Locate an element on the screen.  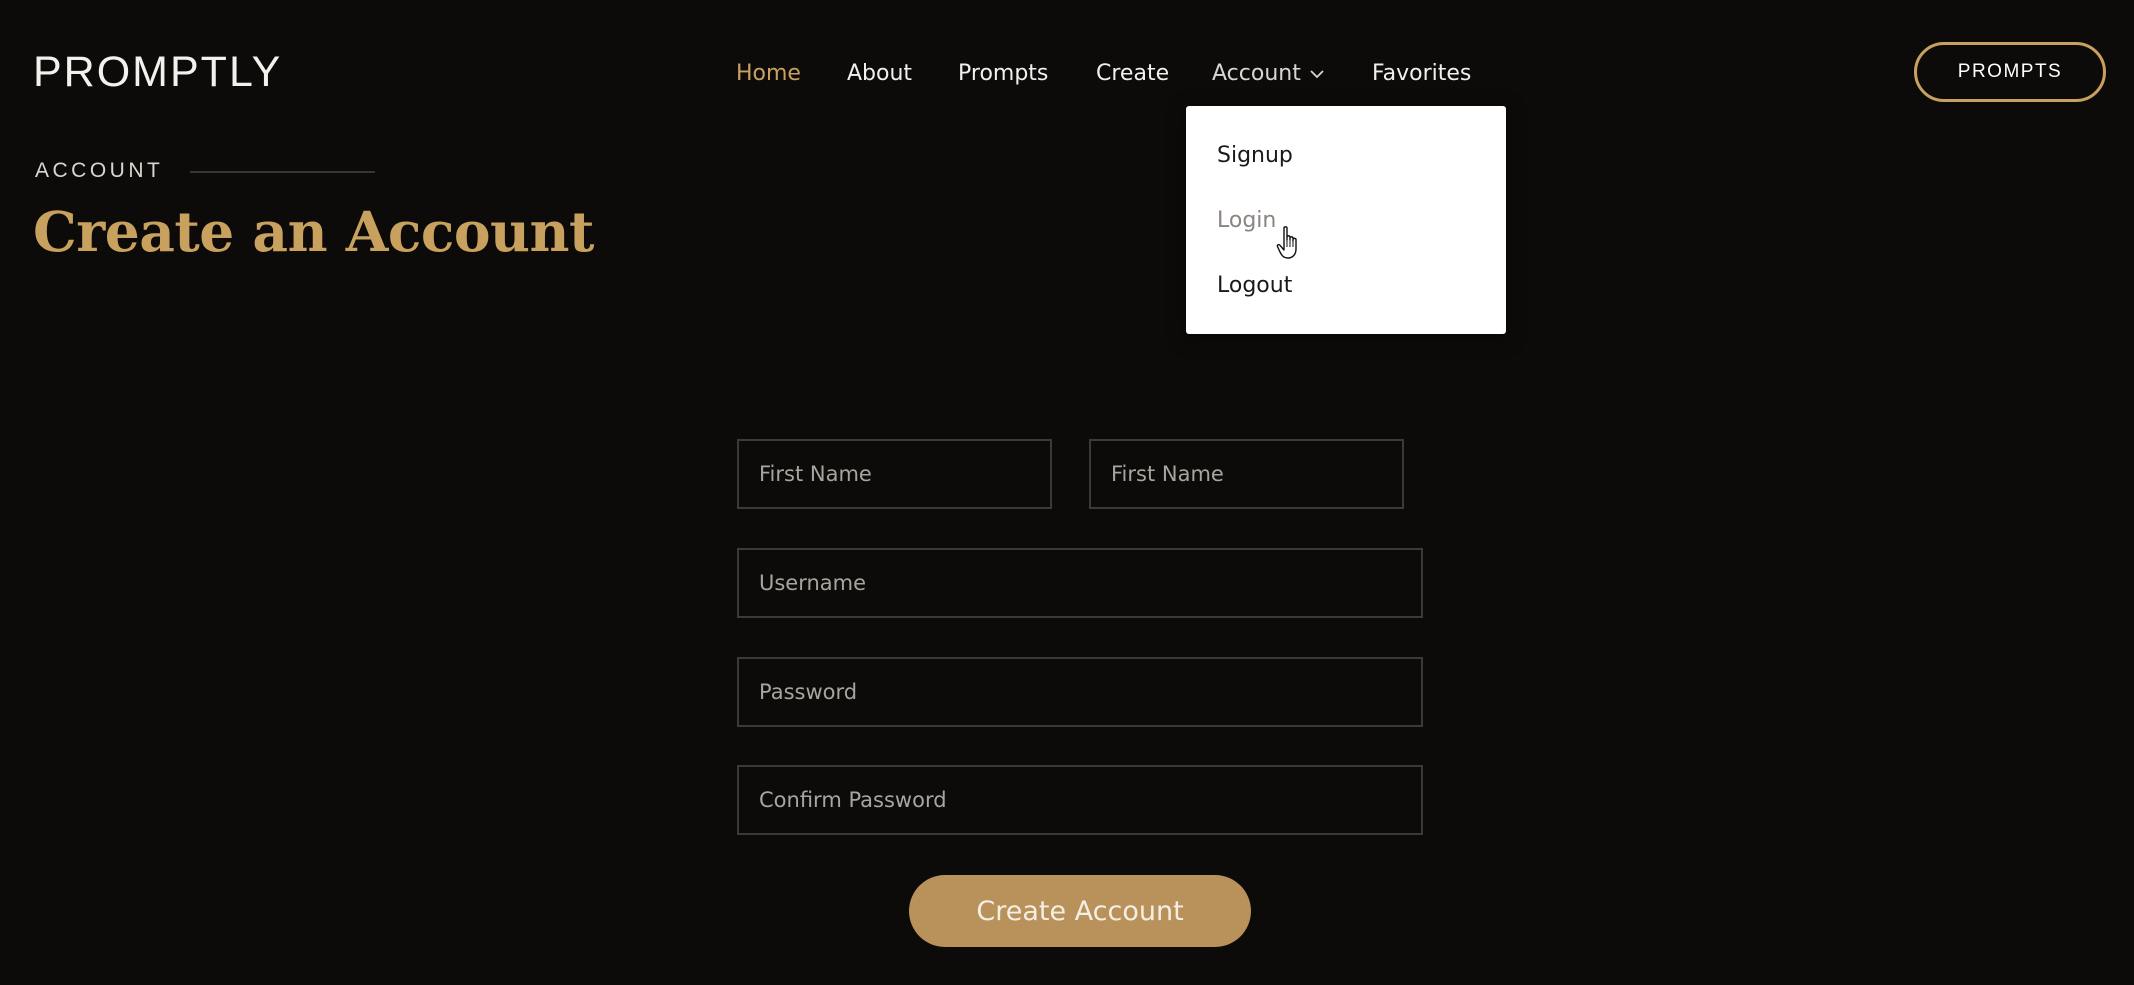
nav-account: Account is located at coordinates (1268, 74).